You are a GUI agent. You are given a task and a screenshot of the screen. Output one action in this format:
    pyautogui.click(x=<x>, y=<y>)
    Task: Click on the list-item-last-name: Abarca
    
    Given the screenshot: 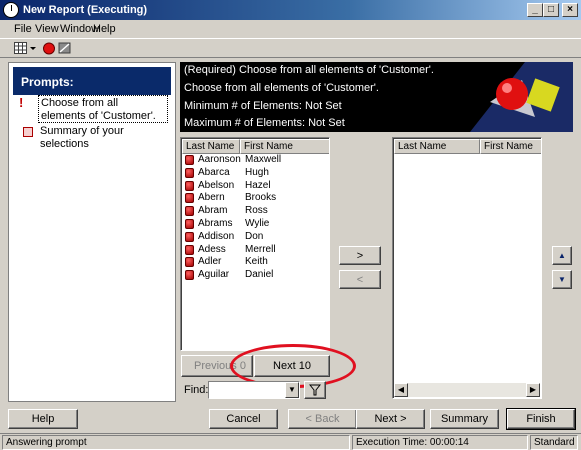 What is the action you would take?
    pyautogui.click(x=214, y=172)
    